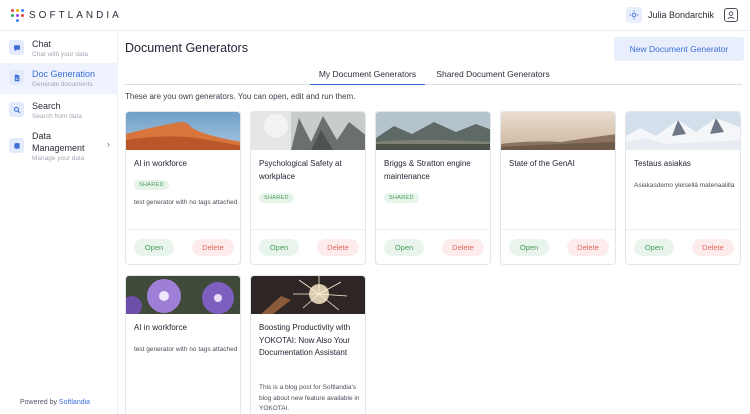 This screenshot has height=414, width=750. What do you see at coordinates (16, 145) in the screenshot?
I see `database-icon` at bounding box center [16, 145].